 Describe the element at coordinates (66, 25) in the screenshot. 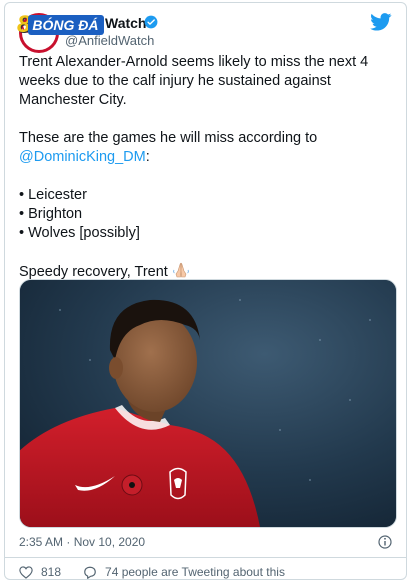

I see `watermark-text: BÓNG ĐÁ` at that location.